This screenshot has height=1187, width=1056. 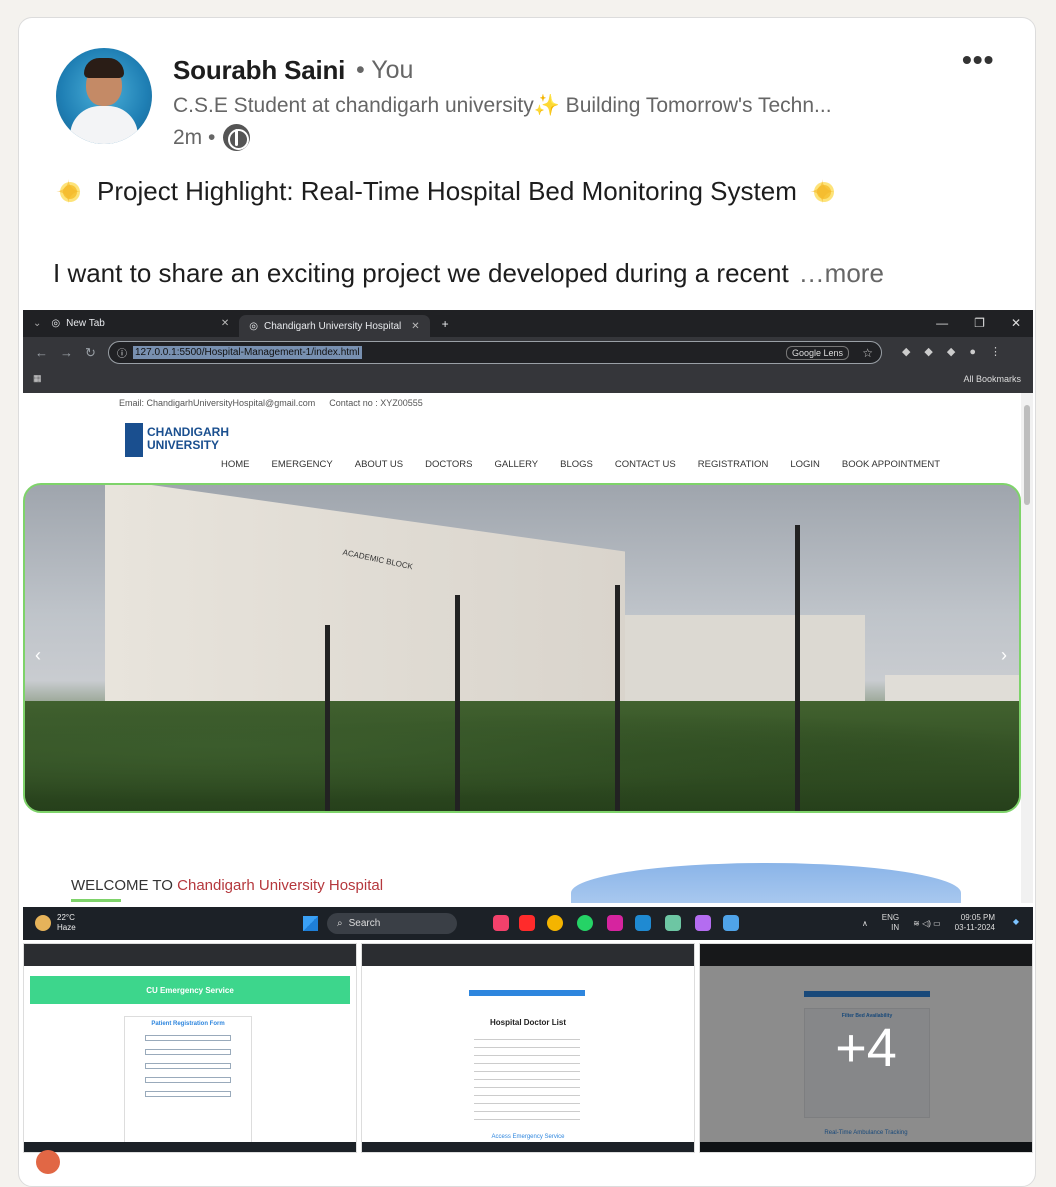 I want to click on search-icon: ⌕, so click(x=340, y=923).